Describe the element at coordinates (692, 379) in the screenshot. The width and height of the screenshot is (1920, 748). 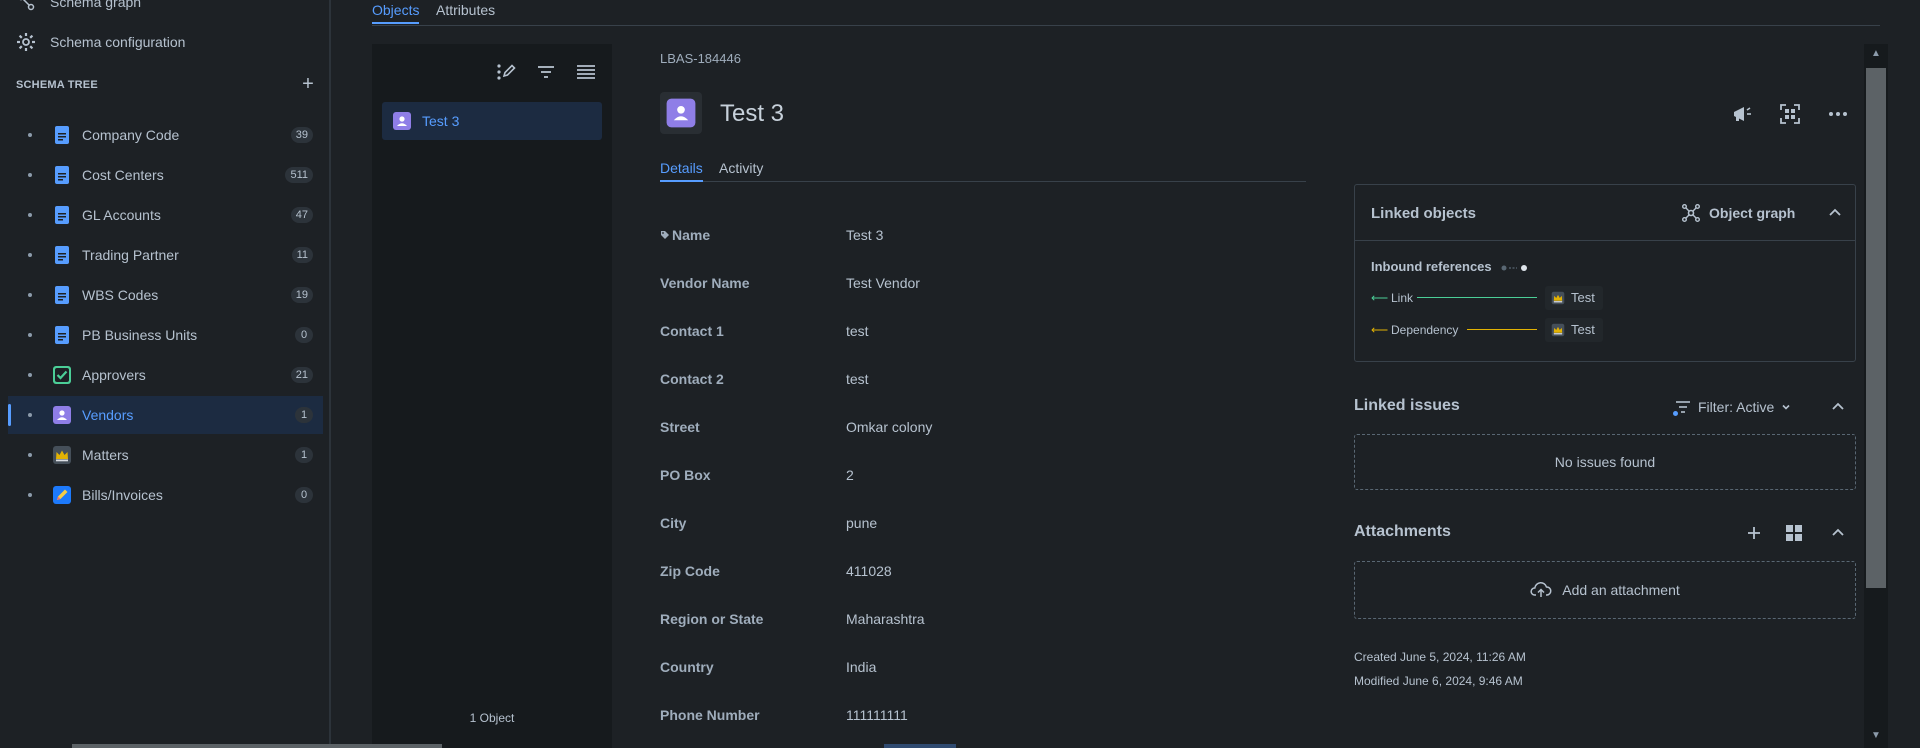
I see `attribute-label: Contact 2` at that location.